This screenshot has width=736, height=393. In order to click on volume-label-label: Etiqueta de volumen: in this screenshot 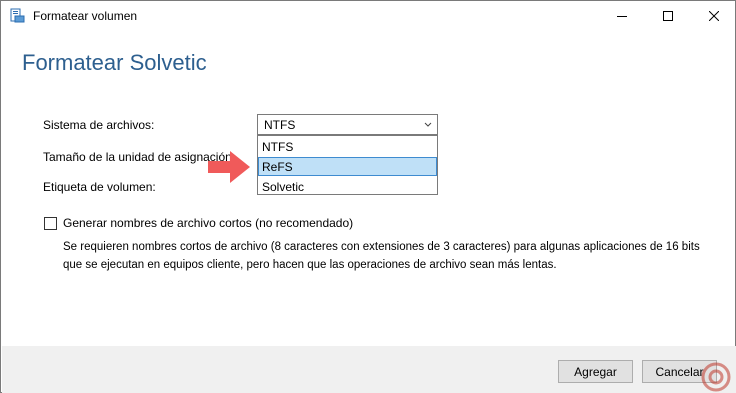, I will do `click(99, 187)`.